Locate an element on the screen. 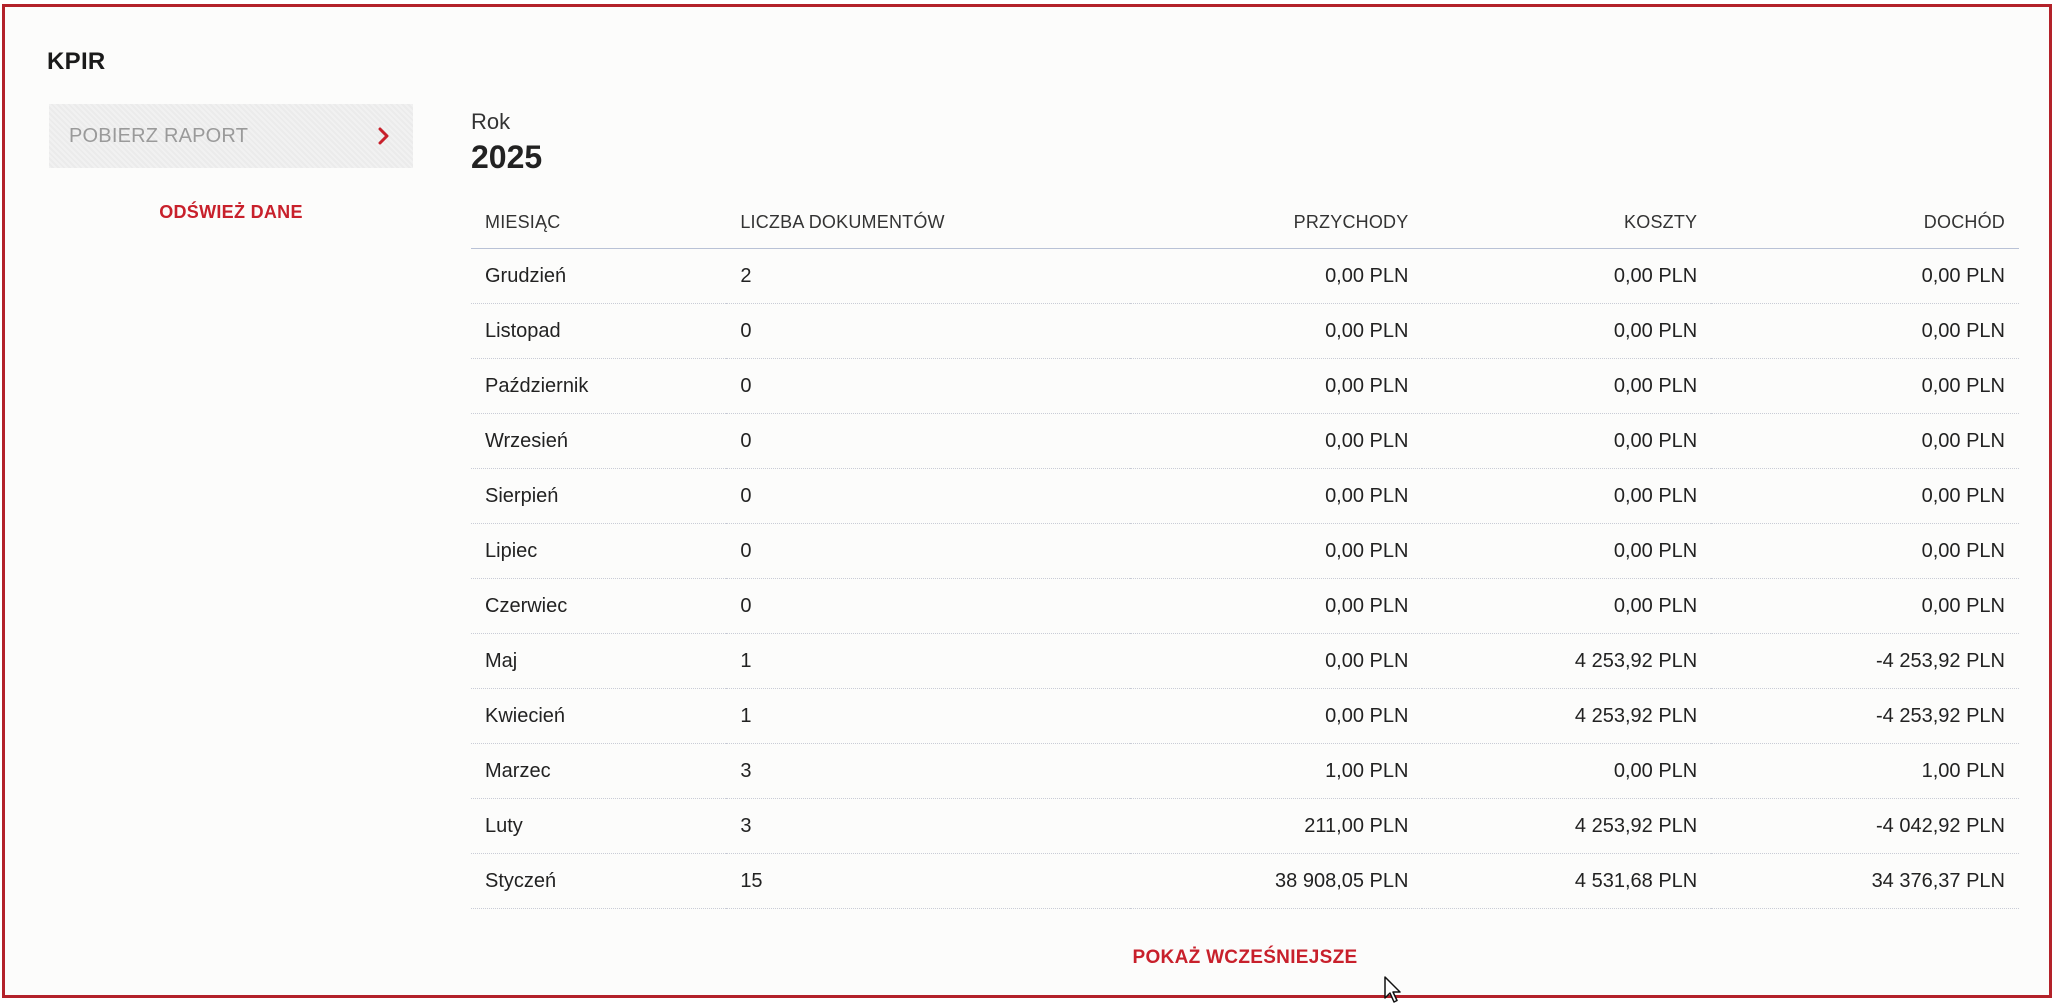  year-label: Rok is located at coordinates (491, 121).